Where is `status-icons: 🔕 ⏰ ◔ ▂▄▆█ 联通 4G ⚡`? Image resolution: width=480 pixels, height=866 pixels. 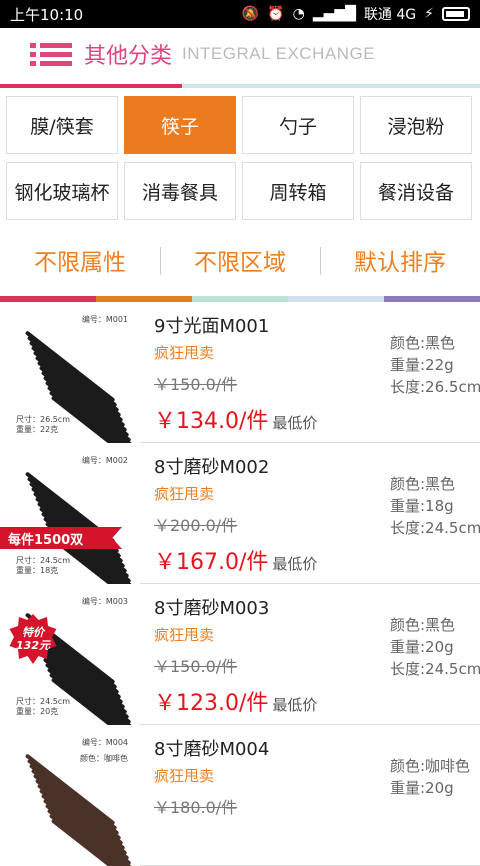
status-icons: 🔕 ⏰ ◔ ▂▄▆█ 联通 4G ⚡ is located at coordinates (356, 14).